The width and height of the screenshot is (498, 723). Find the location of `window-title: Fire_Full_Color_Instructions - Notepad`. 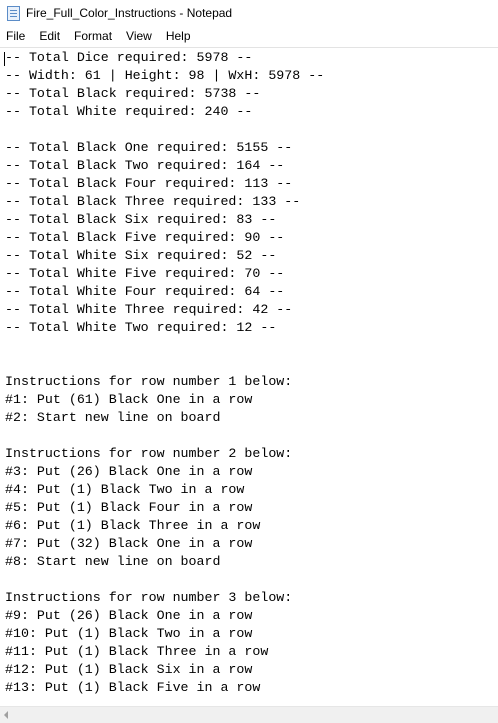

window-title: Fire_Full_Color_Instructions - Notepad is located at coordinates (129, 13).